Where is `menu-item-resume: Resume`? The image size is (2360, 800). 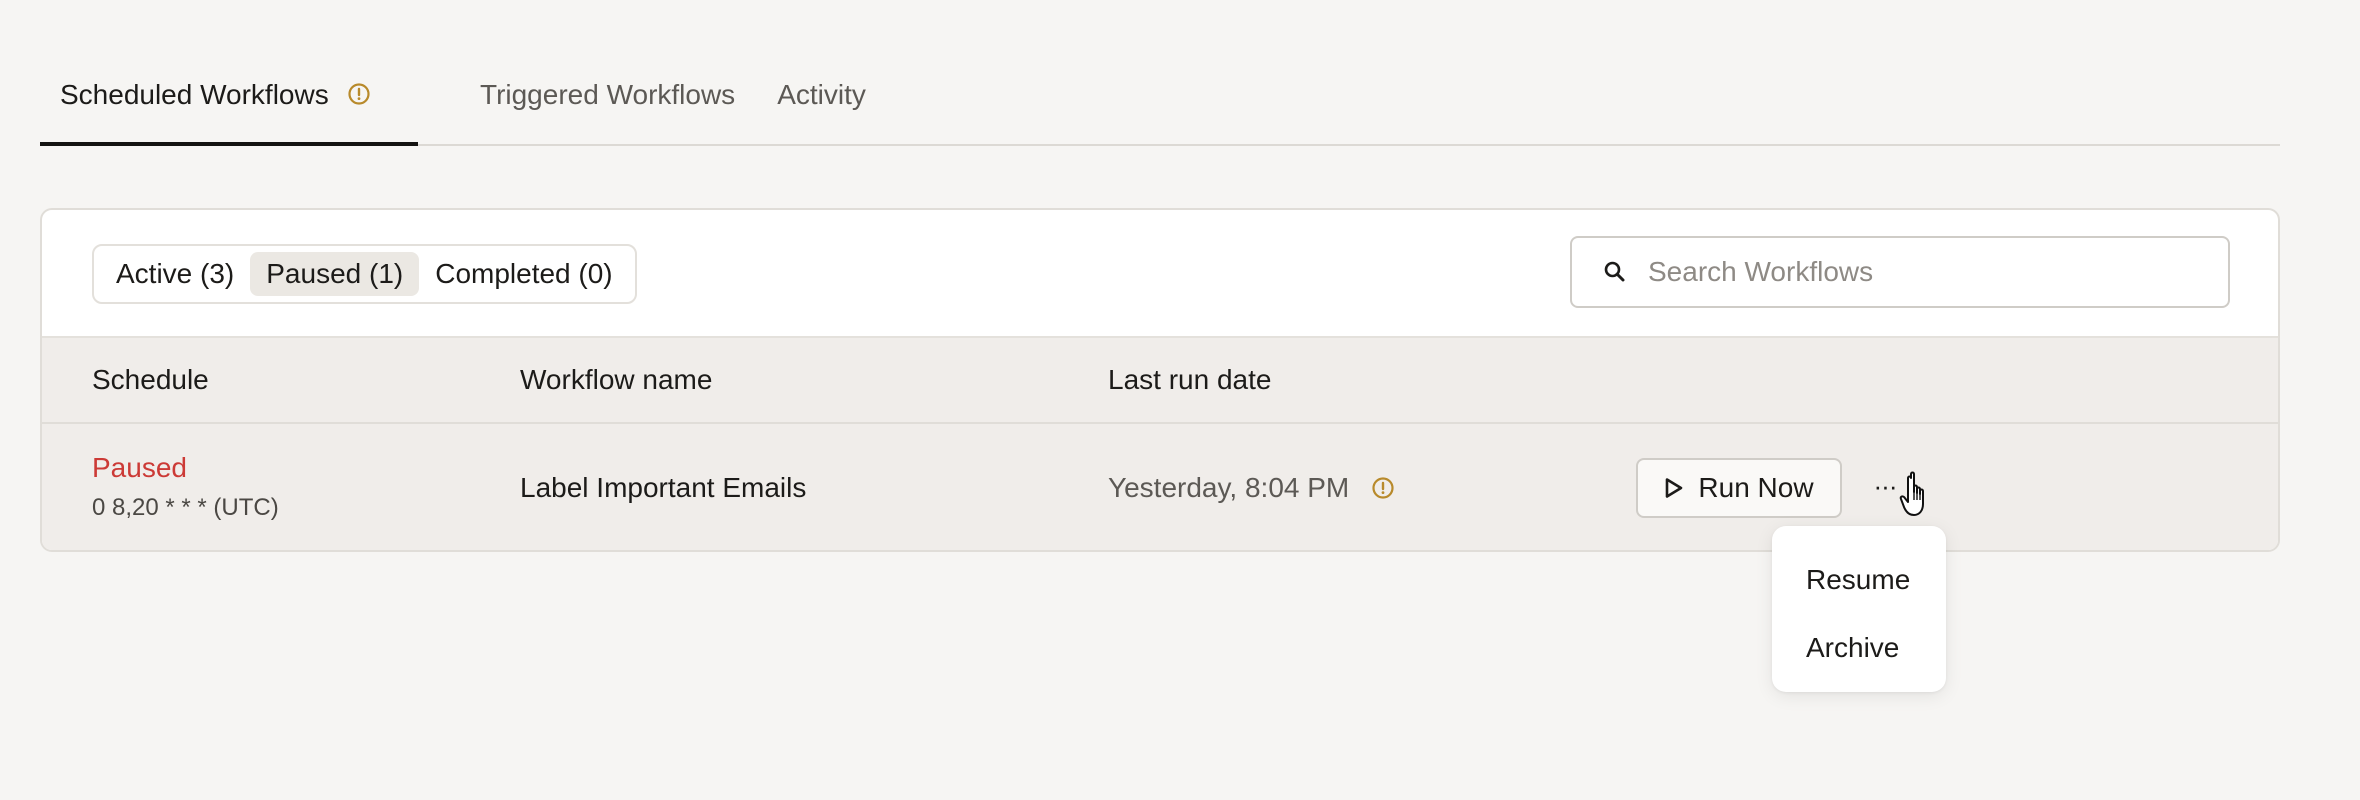
menu-item-resume: Resume is located at coordinates (1859, 580).